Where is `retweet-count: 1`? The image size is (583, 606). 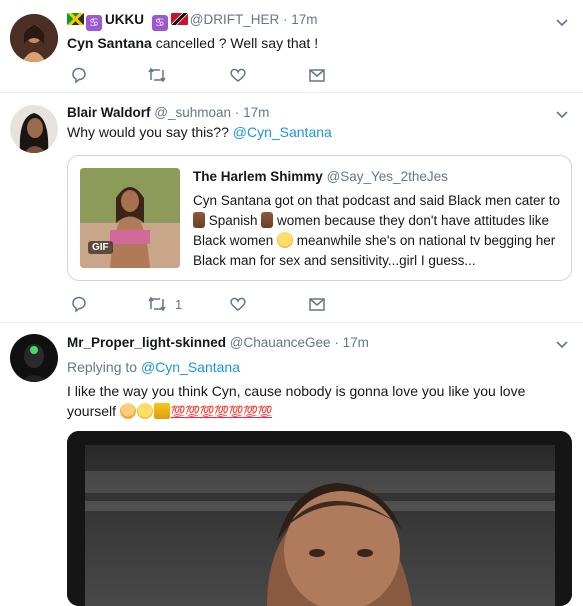 retweet-count: 1 is located at coordinates (179, 304).